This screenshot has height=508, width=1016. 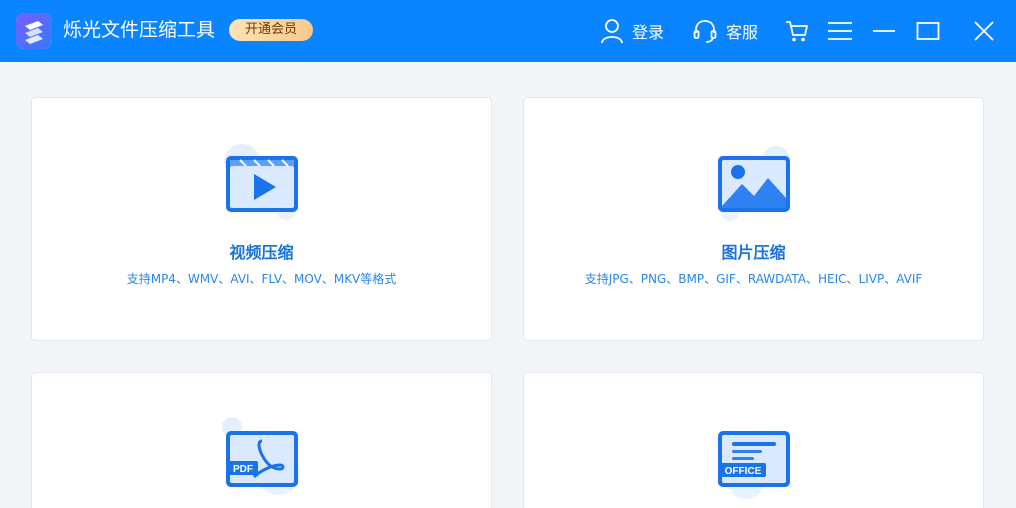 I want to click on pdf-icon: PDF, so click(x=263, y=458).